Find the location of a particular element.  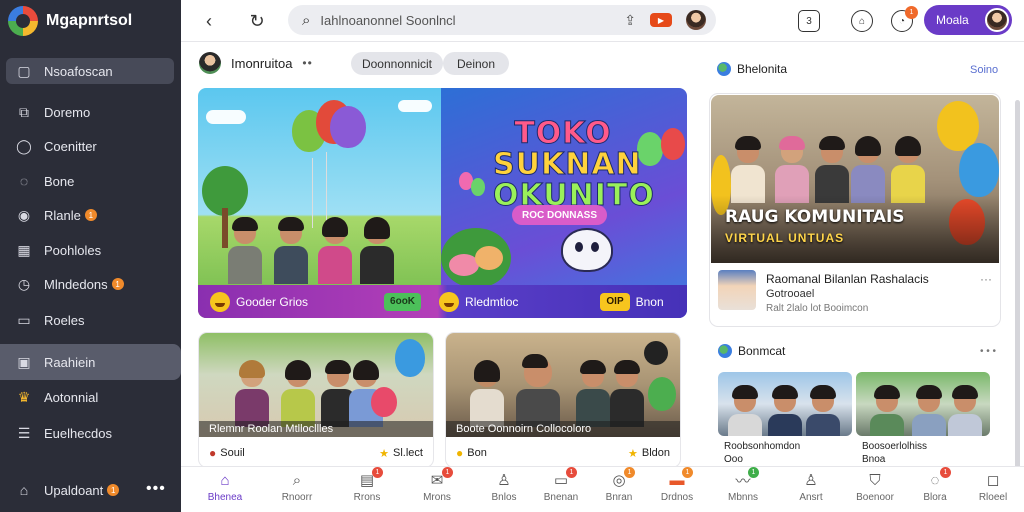

sidebar-item-mlndedons: ◷ Mlndedons 1 is located at coordinates (90, 284).